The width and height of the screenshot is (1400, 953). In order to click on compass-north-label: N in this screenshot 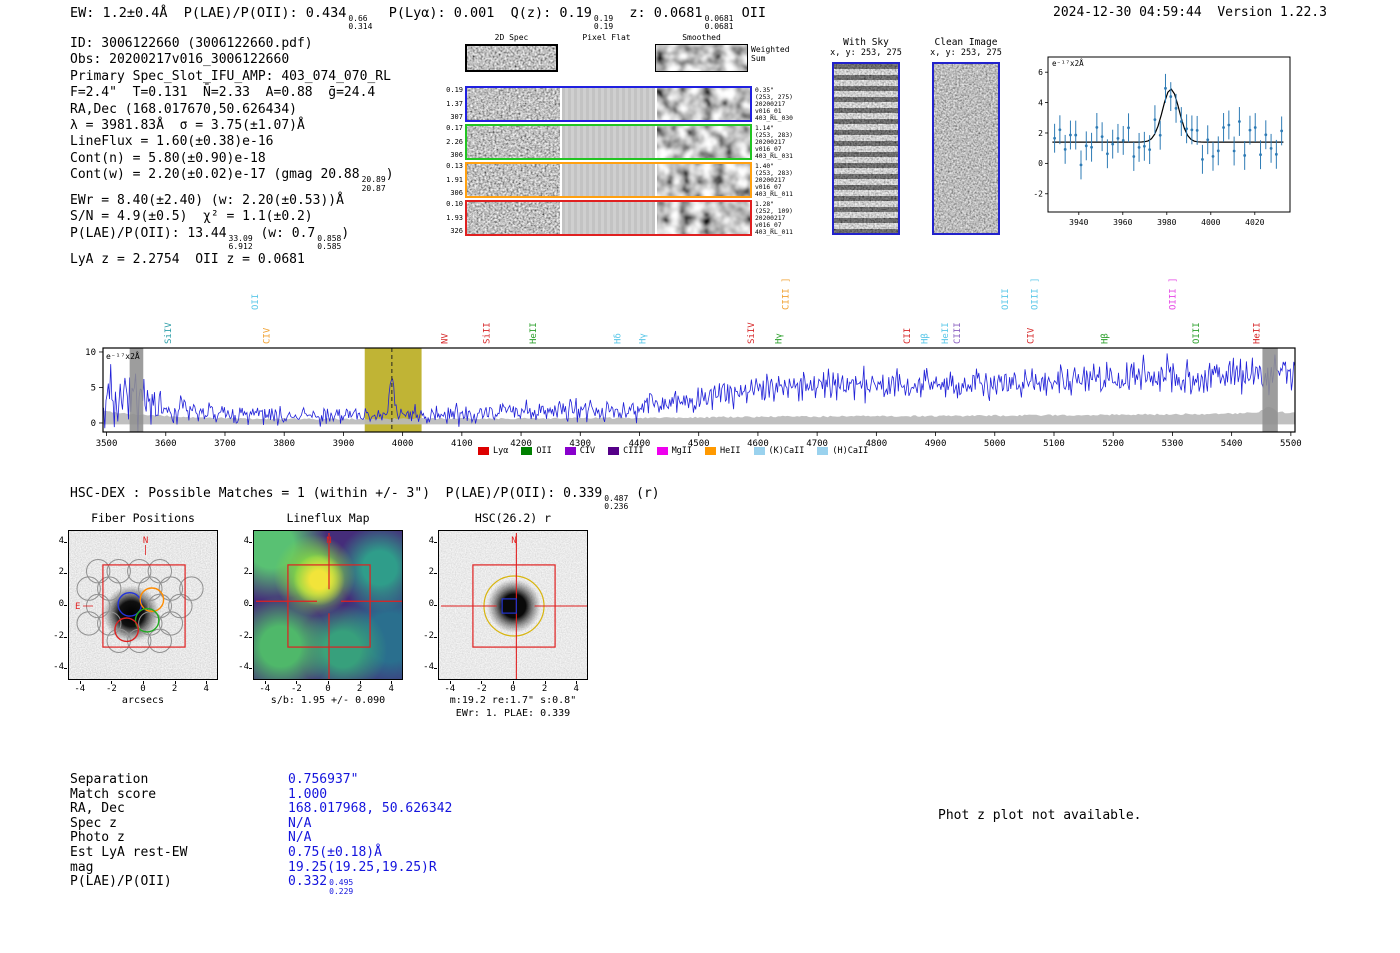, I will do `click(145, 541)`.